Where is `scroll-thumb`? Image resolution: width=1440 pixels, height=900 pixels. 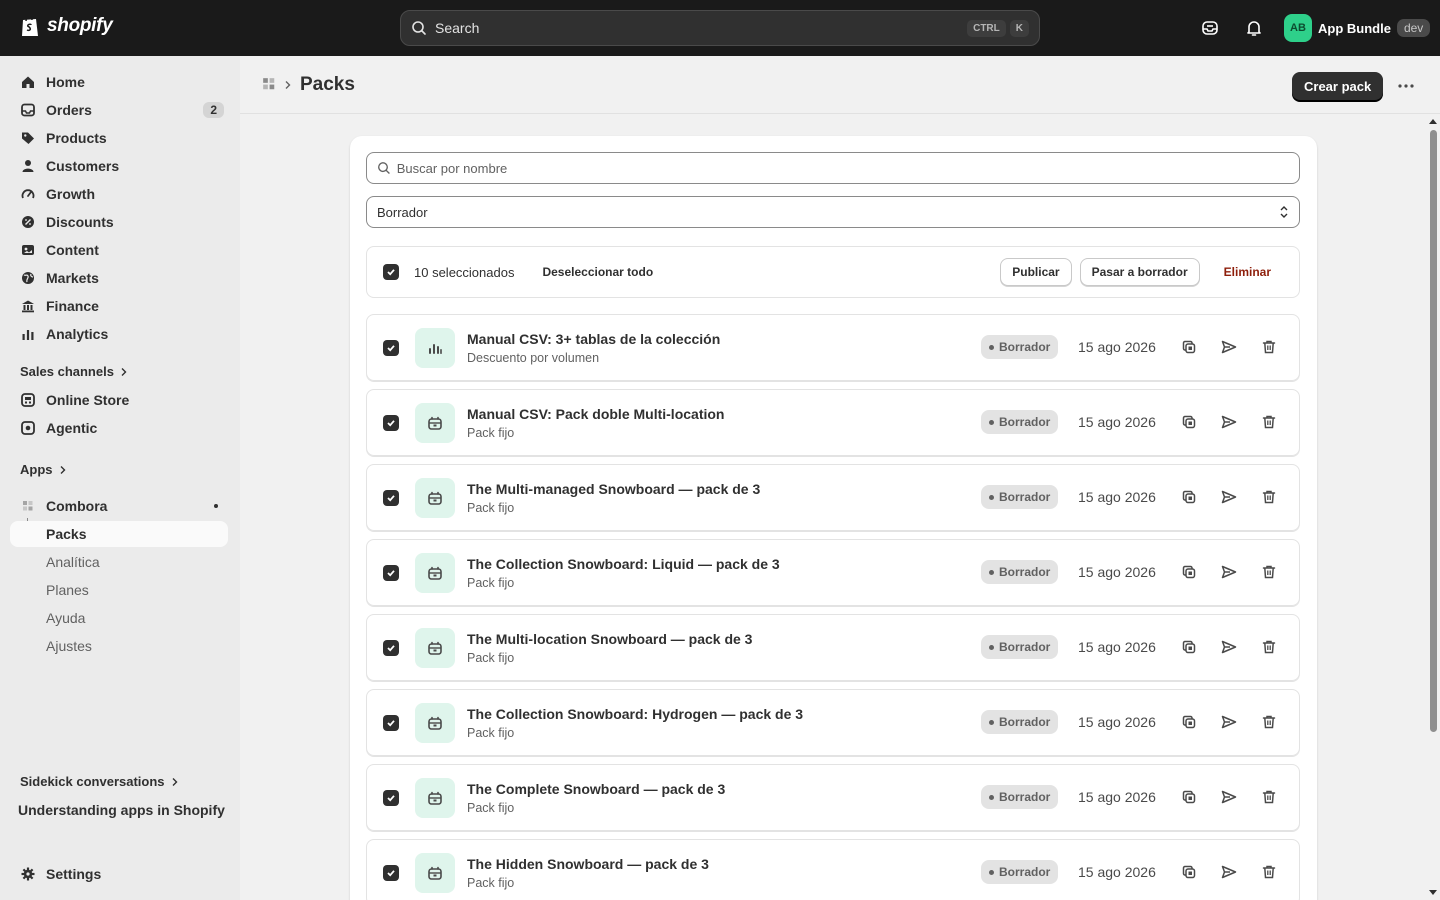 scroll-thumb is located at coordinates (1433, 431).